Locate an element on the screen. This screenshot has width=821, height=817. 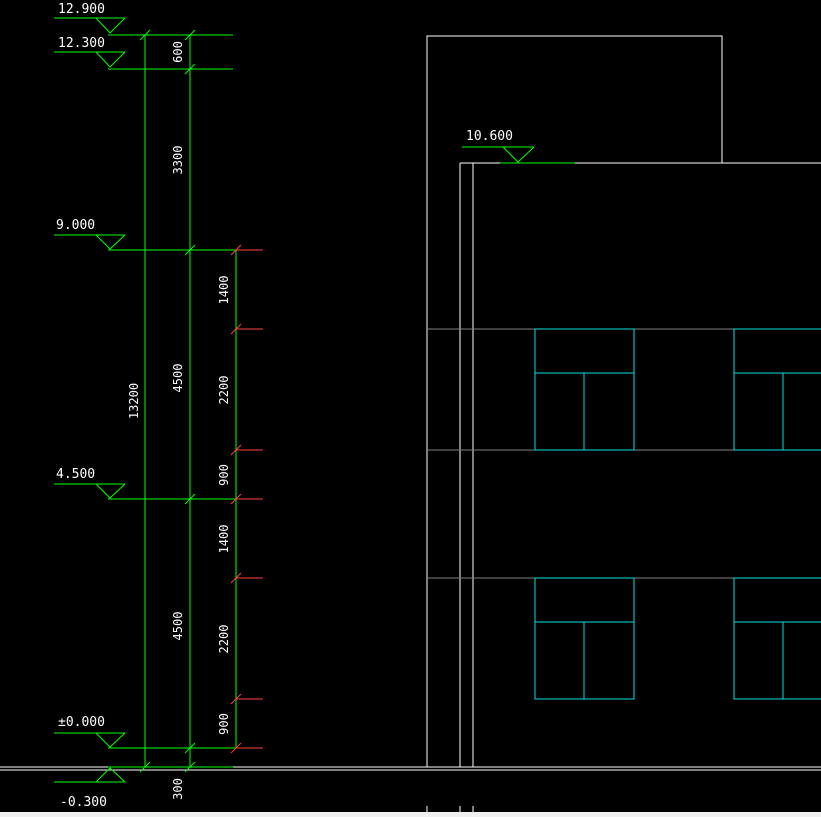
dimension-total: 13200 is located at coordinates (134, 401).